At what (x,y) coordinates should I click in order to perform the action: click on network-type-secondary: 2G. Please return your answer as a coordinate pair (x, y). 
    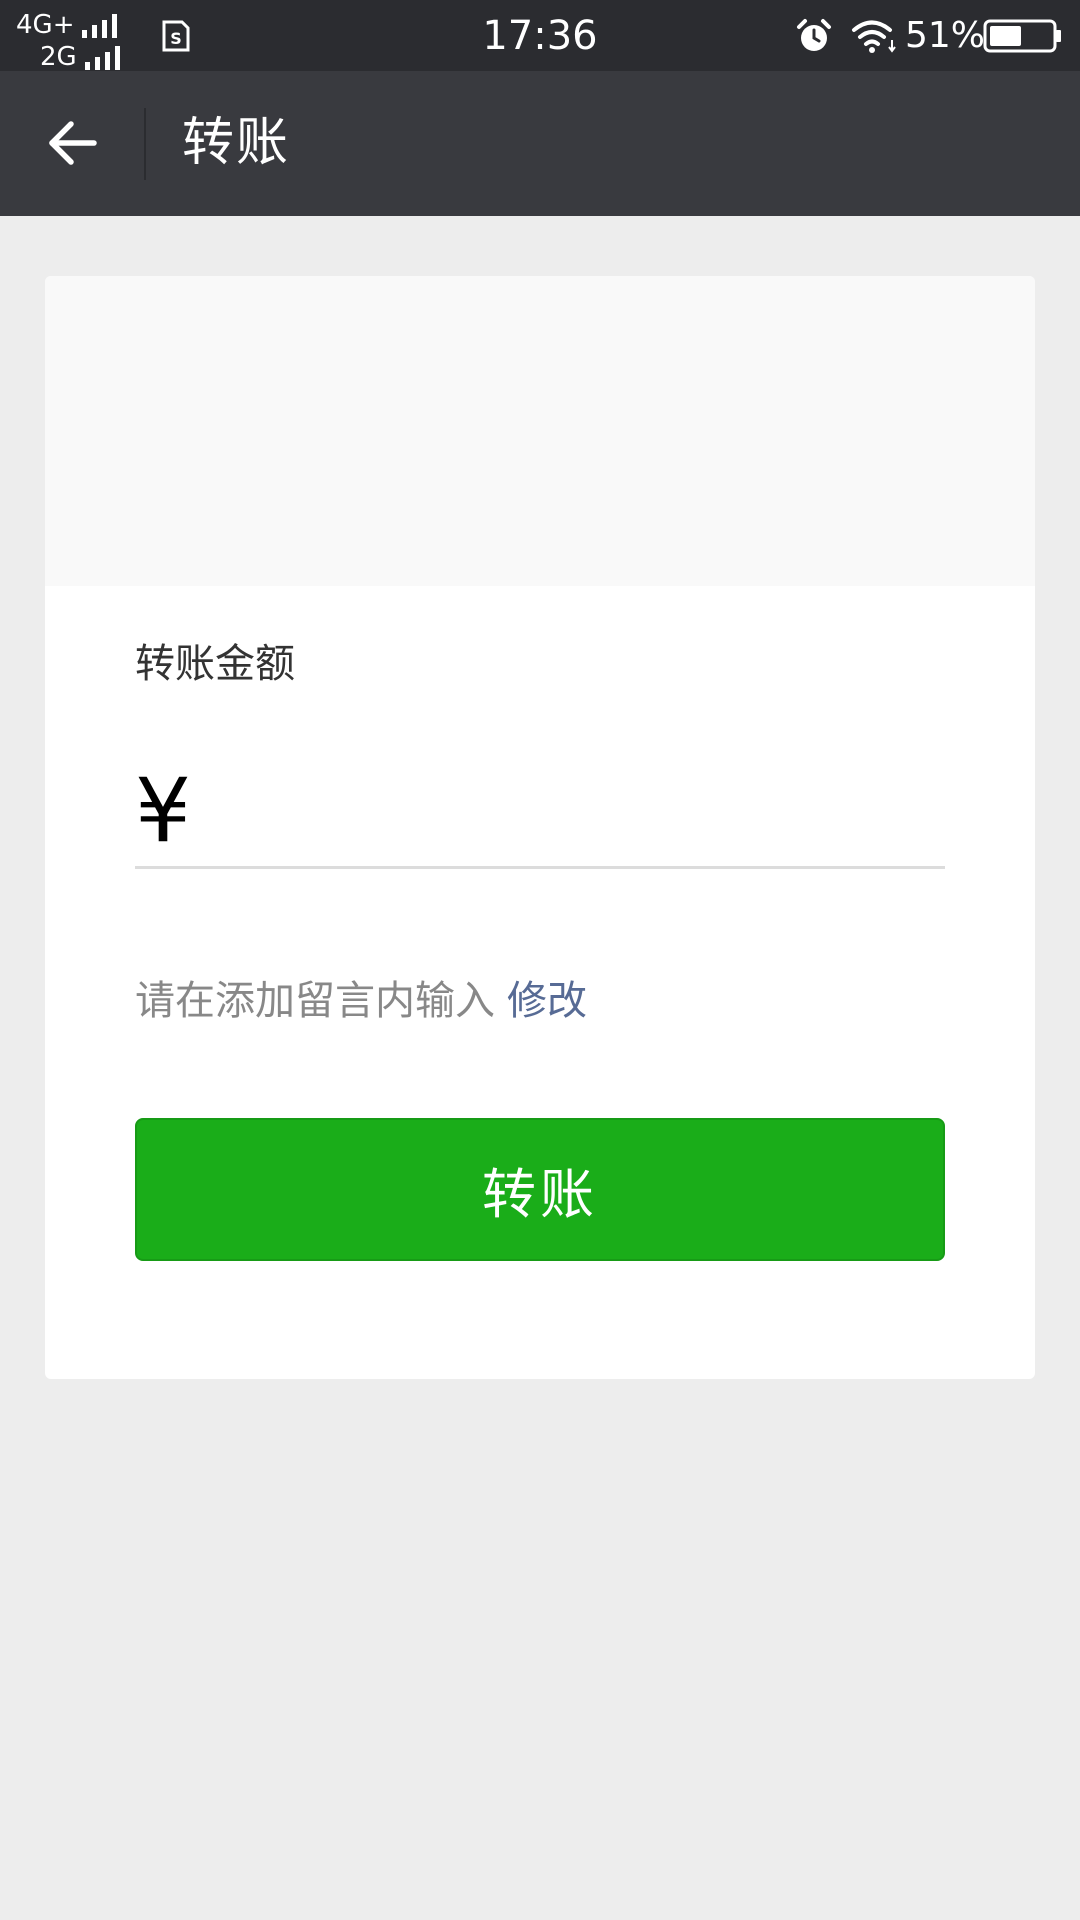
    Looking at the image, I should click on (58, 57).